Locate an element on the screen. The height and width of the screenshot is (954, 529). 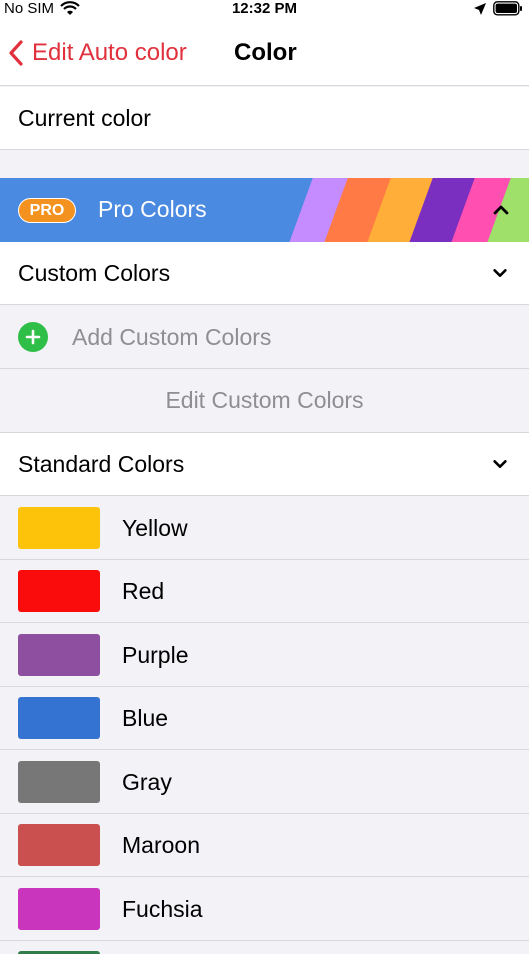
back-button: Edit Auto color is located at coordinates (97, 53).